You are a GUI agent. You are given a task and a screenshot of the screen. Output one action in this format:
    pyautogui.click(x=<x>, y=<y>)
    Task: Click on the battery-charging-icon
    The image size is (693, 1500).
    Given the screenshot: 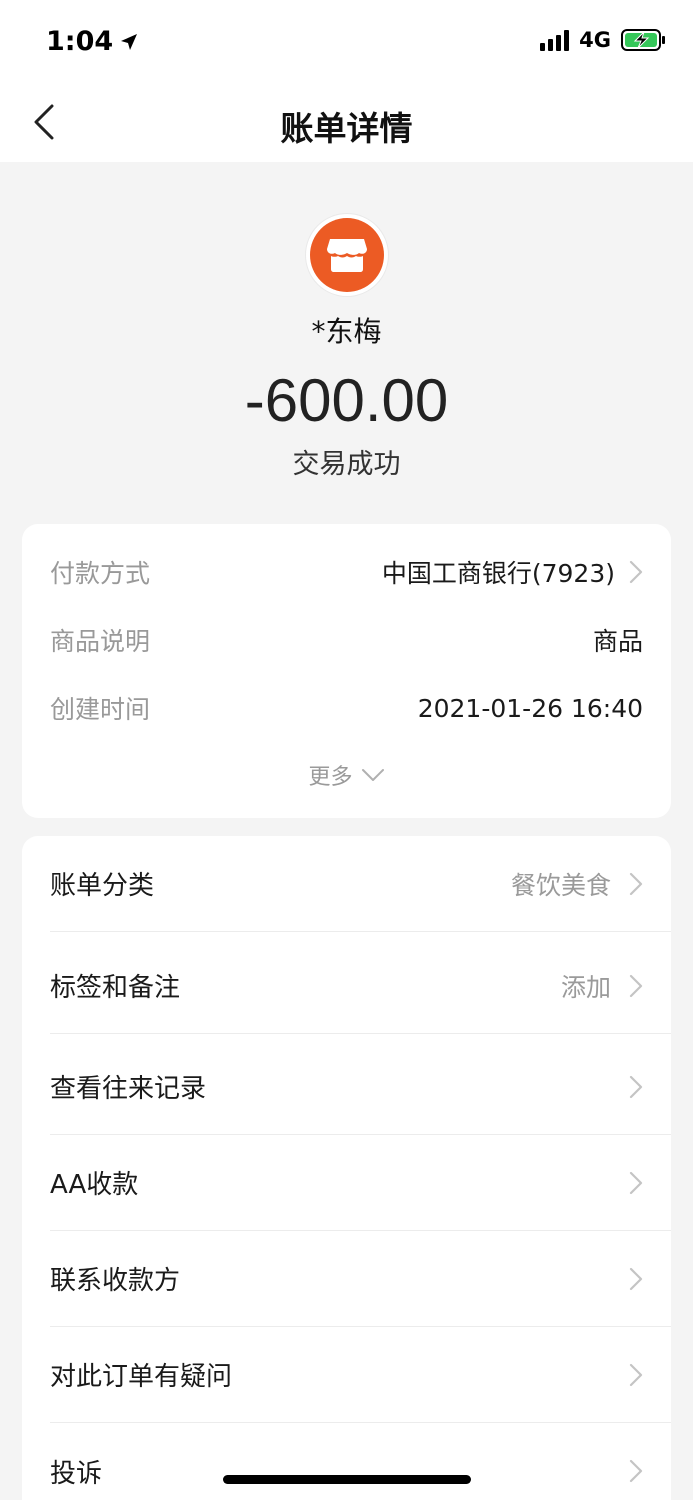 What is the action you would take?
    pyautogui.click(x=643, y=40)
    